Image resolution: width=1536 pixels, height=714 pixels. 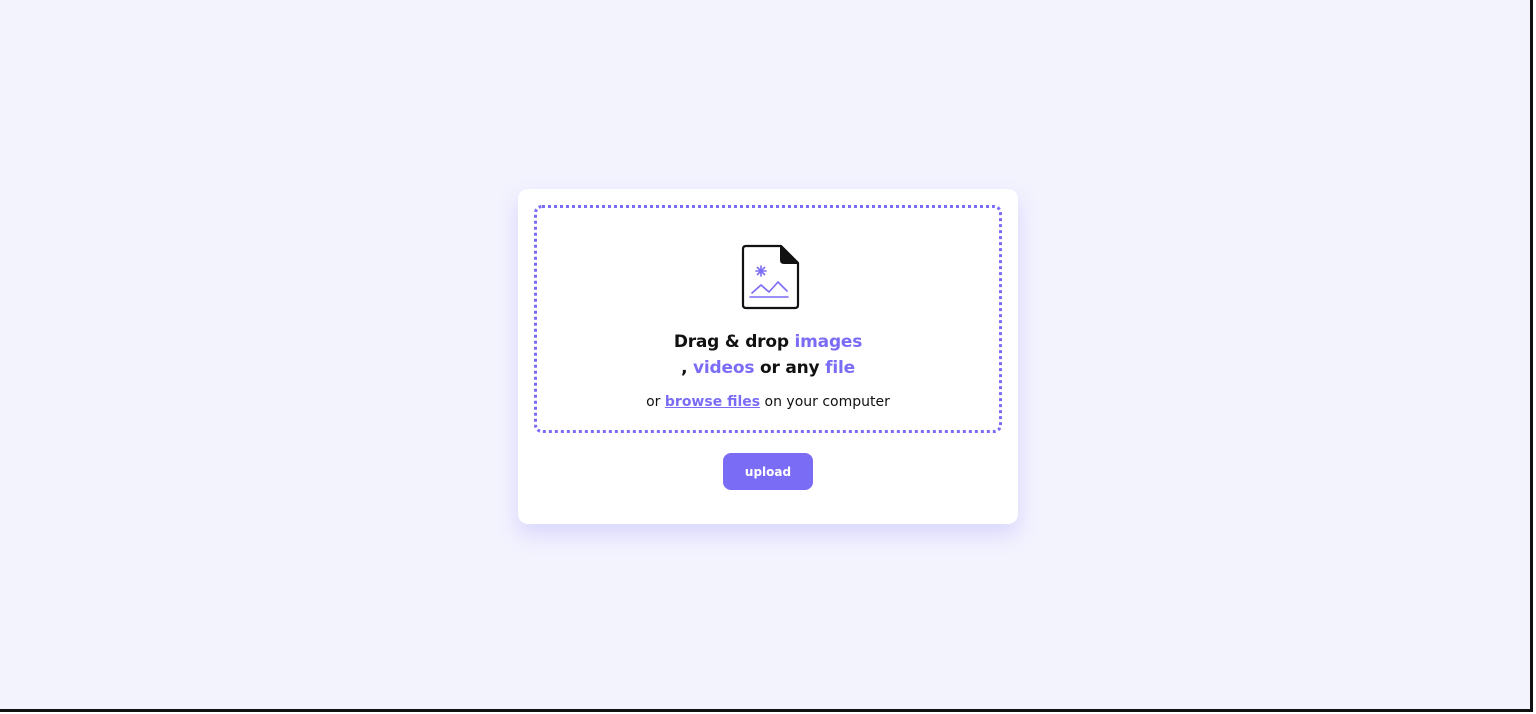 I want to click on subtext-suffix: on your computer, so click(x=825, y=402).